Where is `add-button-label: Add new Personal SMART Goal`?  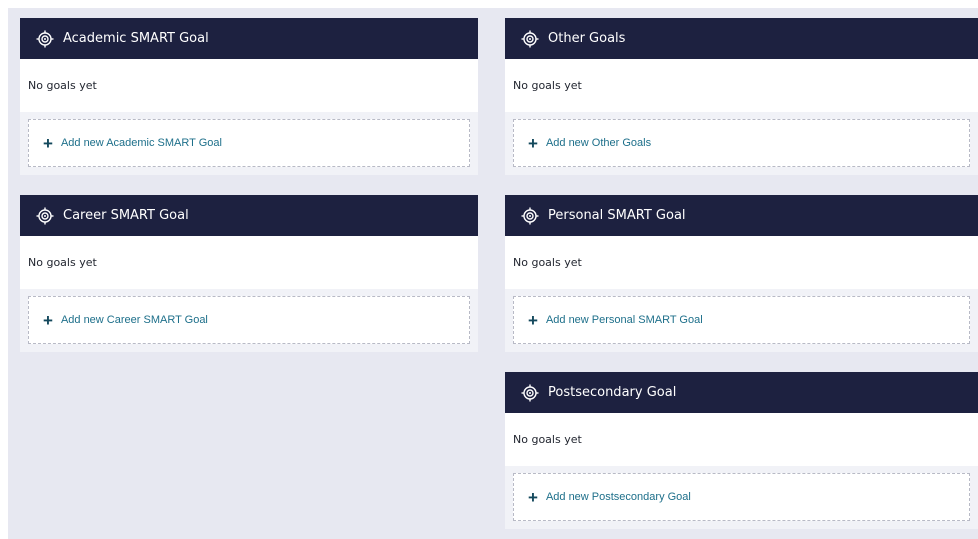
add-button-label: Add new Personal SMART Goal is located at coordinates (624, 320).